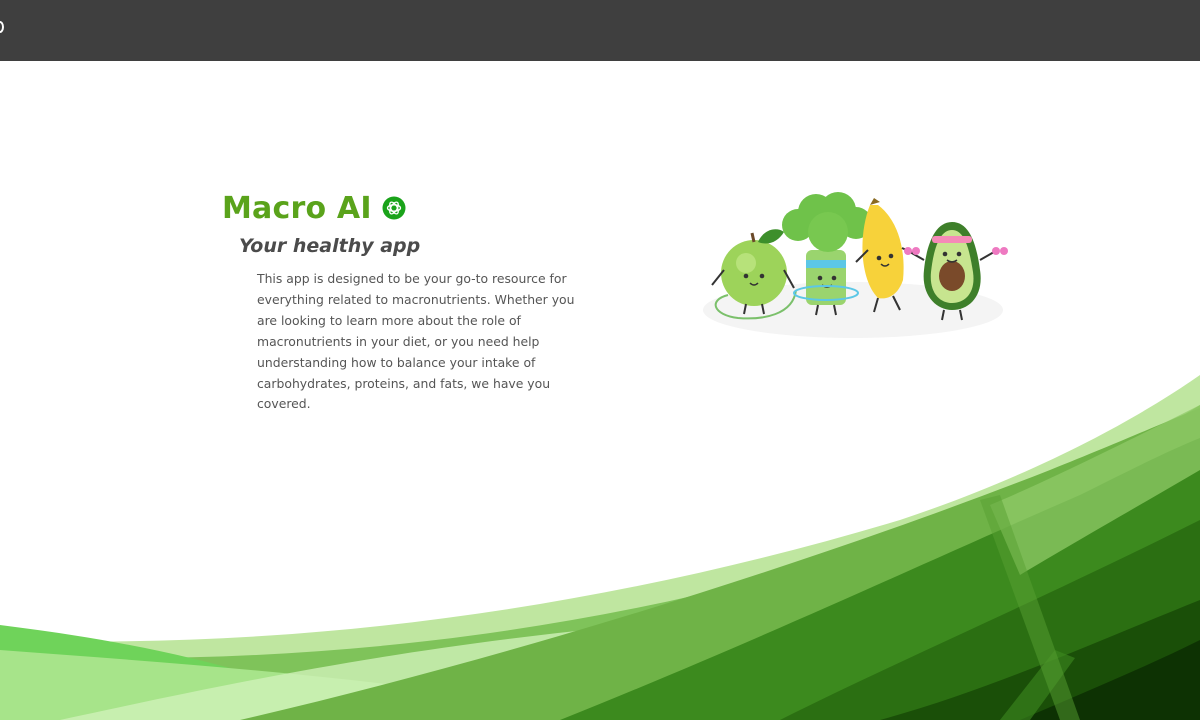 The image size is (1200, 720). What do you see at coordinates (330, 246) in the screenshot?
I see `app-subtitle: Your healthy app` at bounding box center [330, 246].